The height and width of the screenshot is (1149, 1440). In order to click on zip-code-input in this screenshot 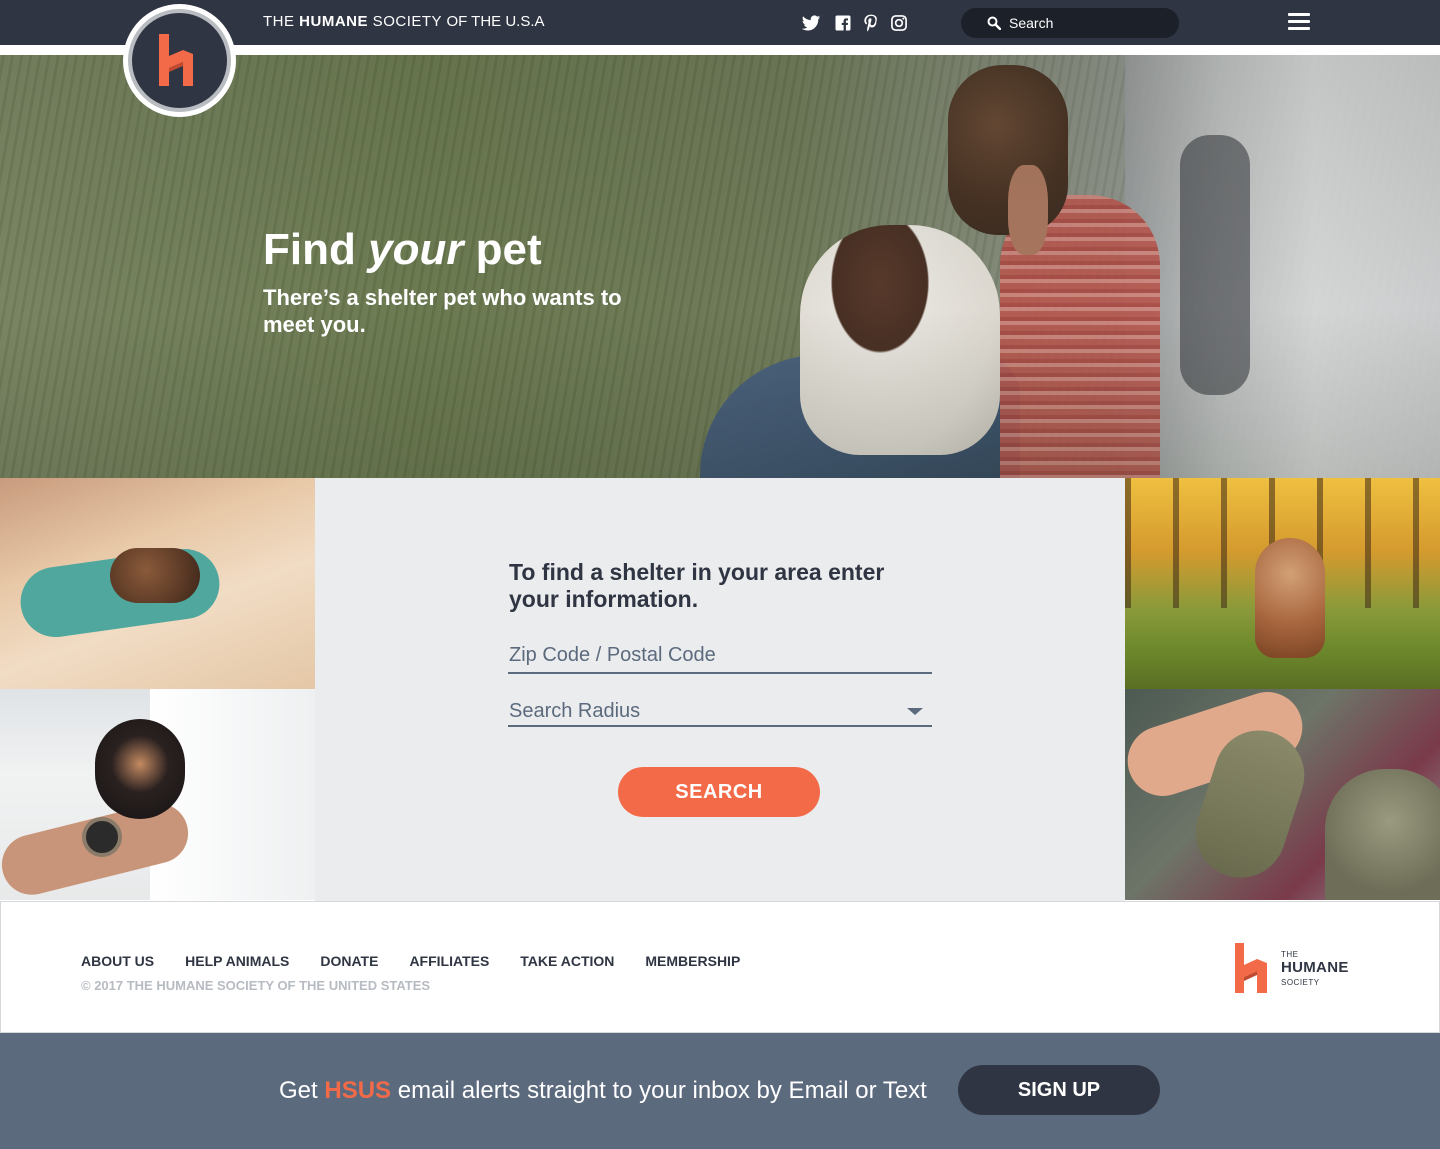, I will do `click(720, 656)`.